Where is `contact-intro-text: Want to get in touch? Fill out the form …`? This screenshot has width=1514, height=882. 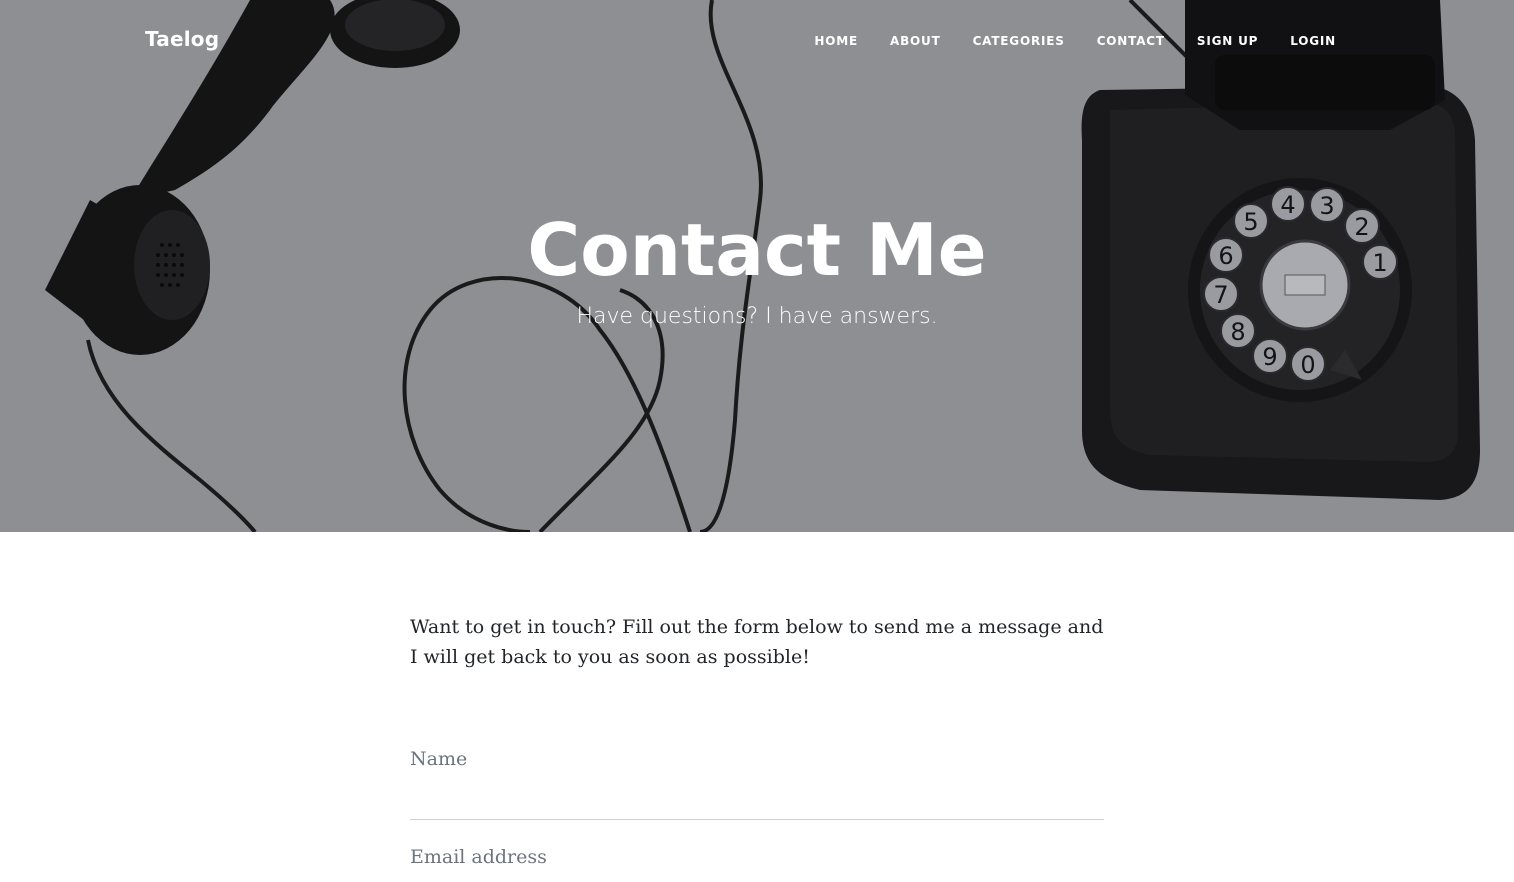
contact-intro-text: Want to get in touch? Fill out the form … is located at coordinates (757, 642).